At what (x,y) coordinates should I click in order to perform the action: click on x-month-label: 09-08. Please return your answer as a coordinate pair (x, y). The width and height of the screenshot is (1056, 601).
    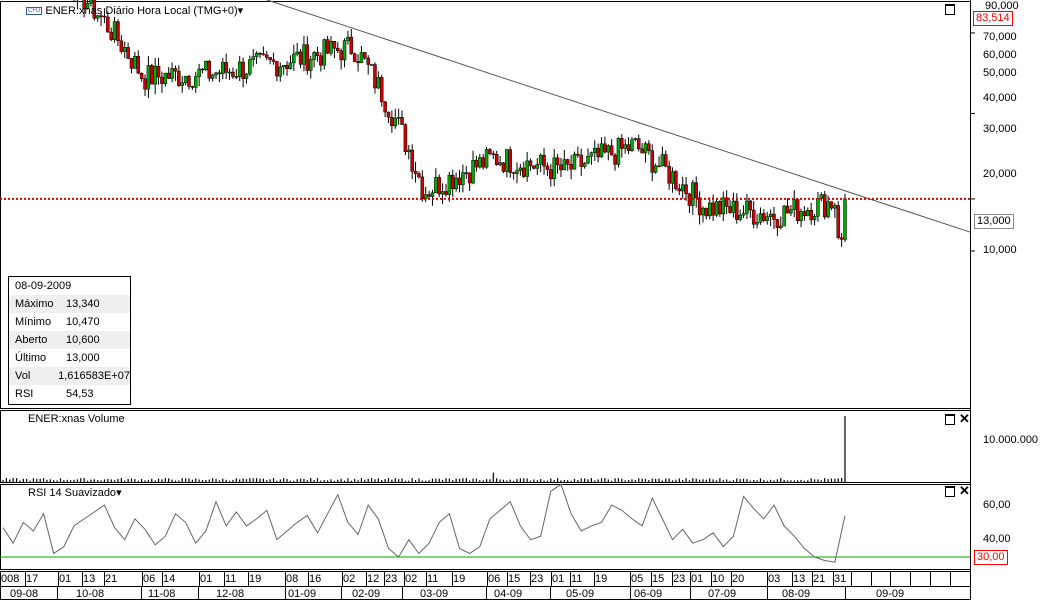
    Looking at the image, I should click on (24, 594).